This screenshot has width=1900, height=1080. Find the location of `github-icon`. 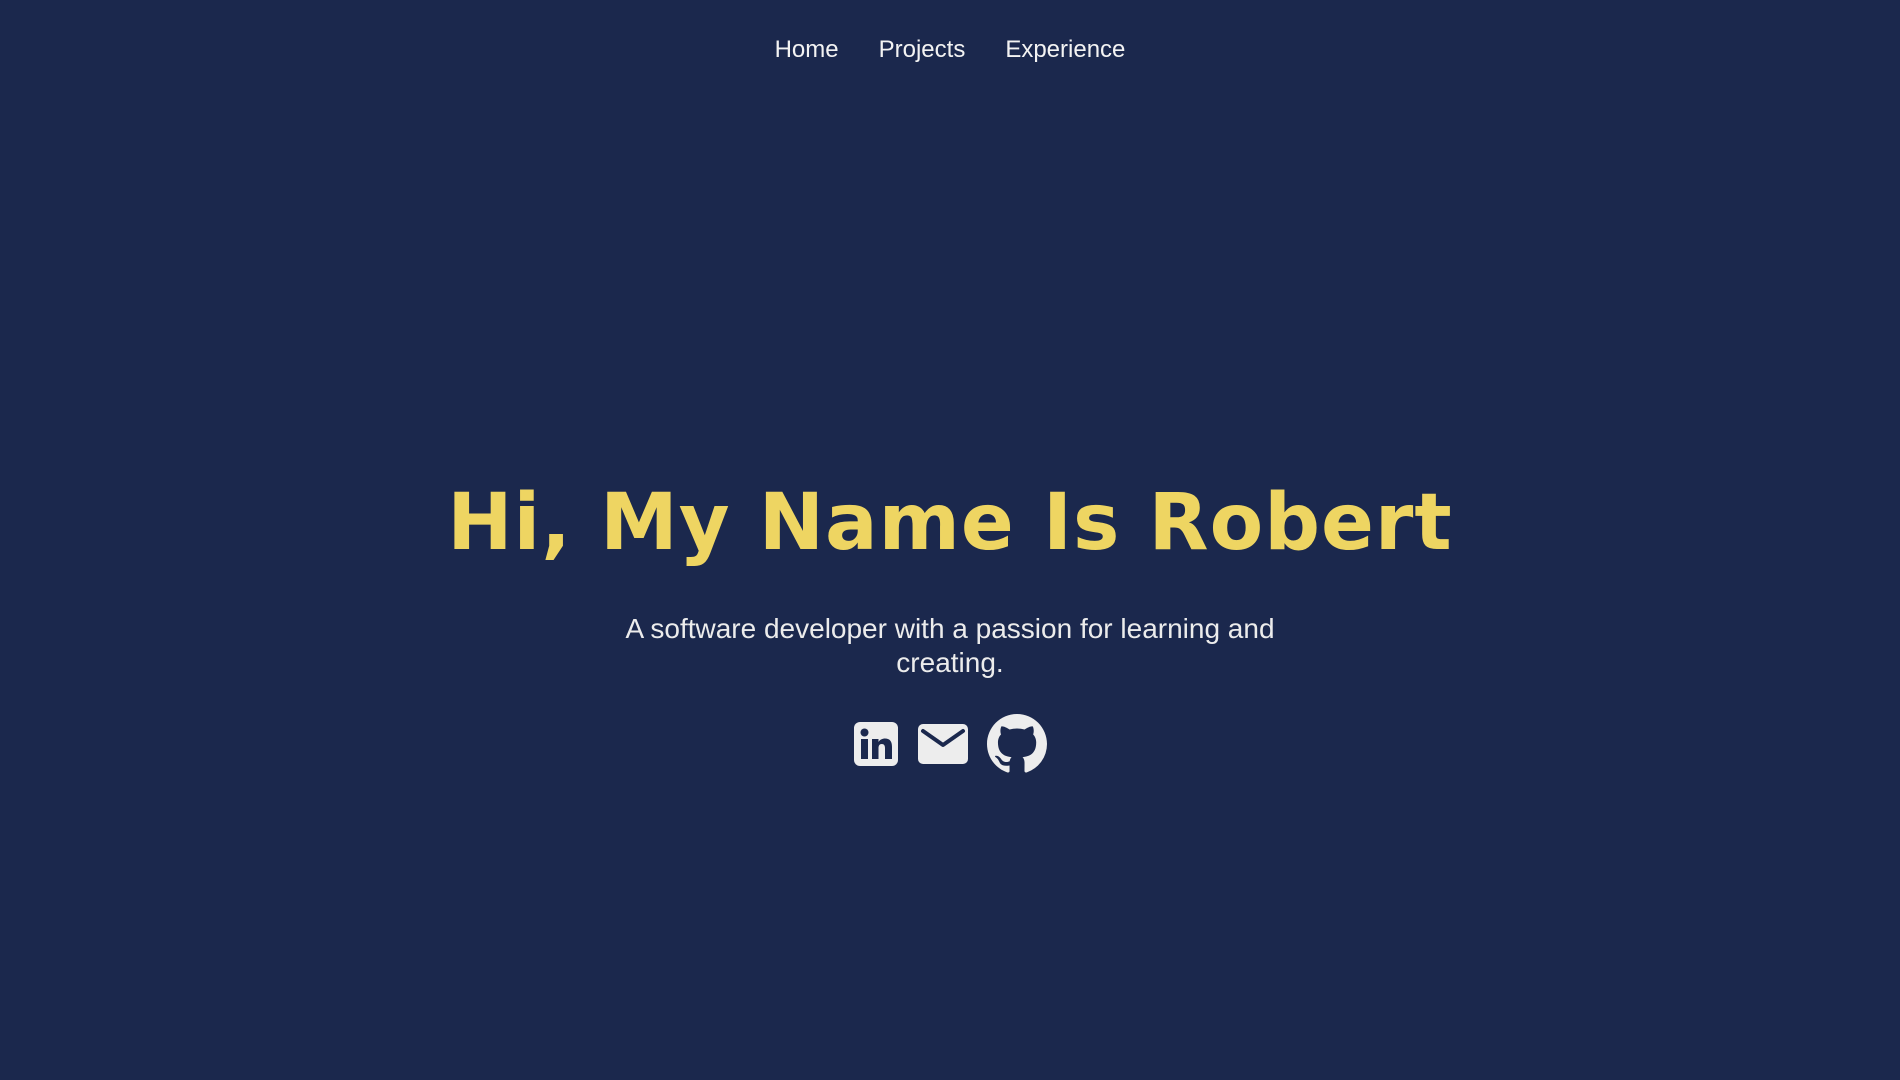

github-icon is located at coordinates (1017, 746).